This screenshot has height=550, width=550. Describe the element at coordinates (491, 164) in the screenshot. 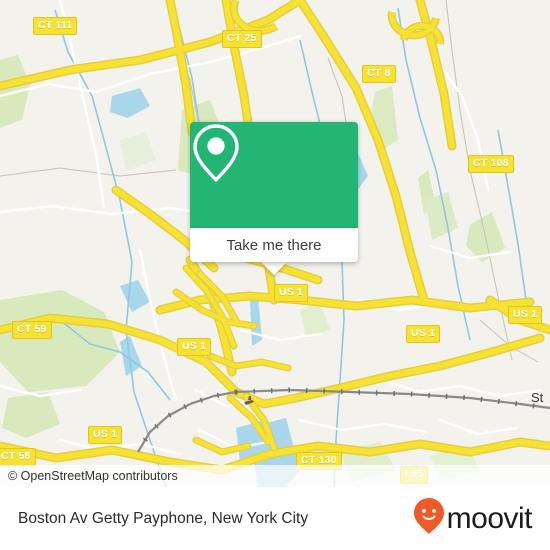

I see `map-shield: CT 108` at that location.